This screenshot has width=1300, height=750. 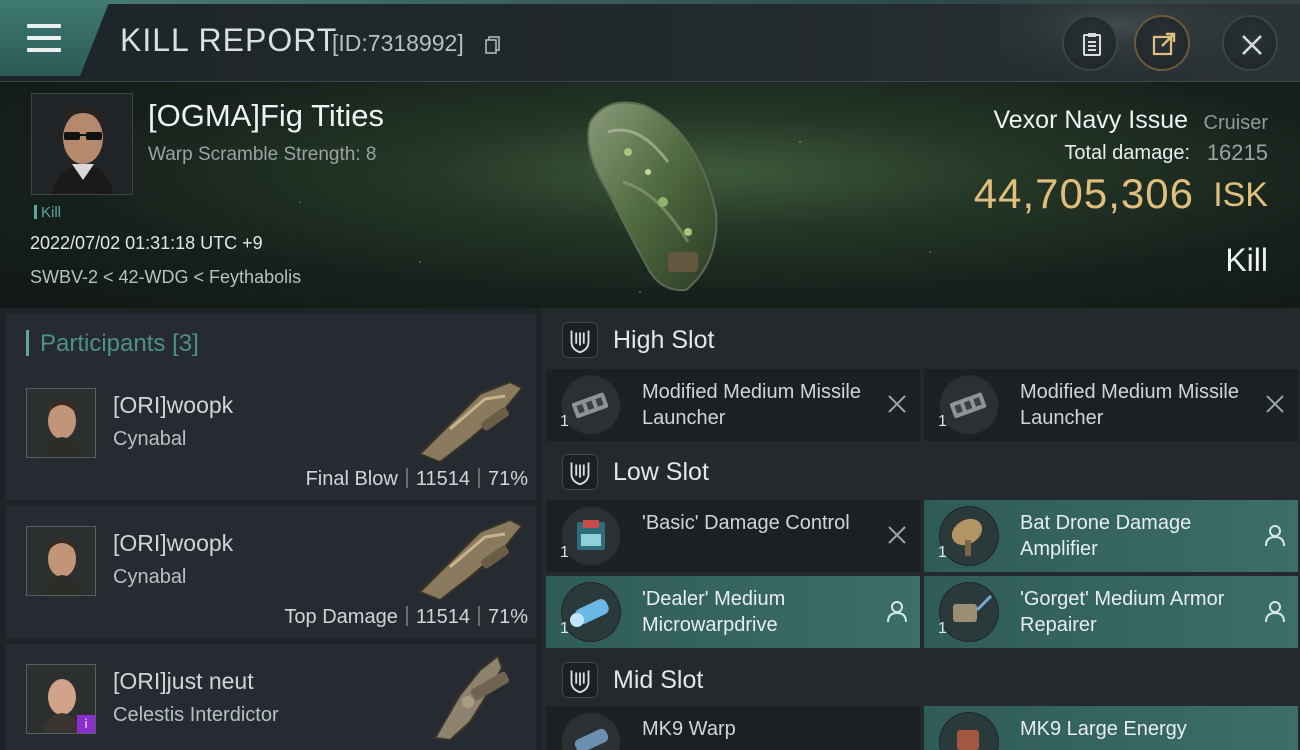 What do you see at coordinates (658, 680) in the screenshot?
I see `slot-label: Mid Slot` at bounding box center [658, 680].